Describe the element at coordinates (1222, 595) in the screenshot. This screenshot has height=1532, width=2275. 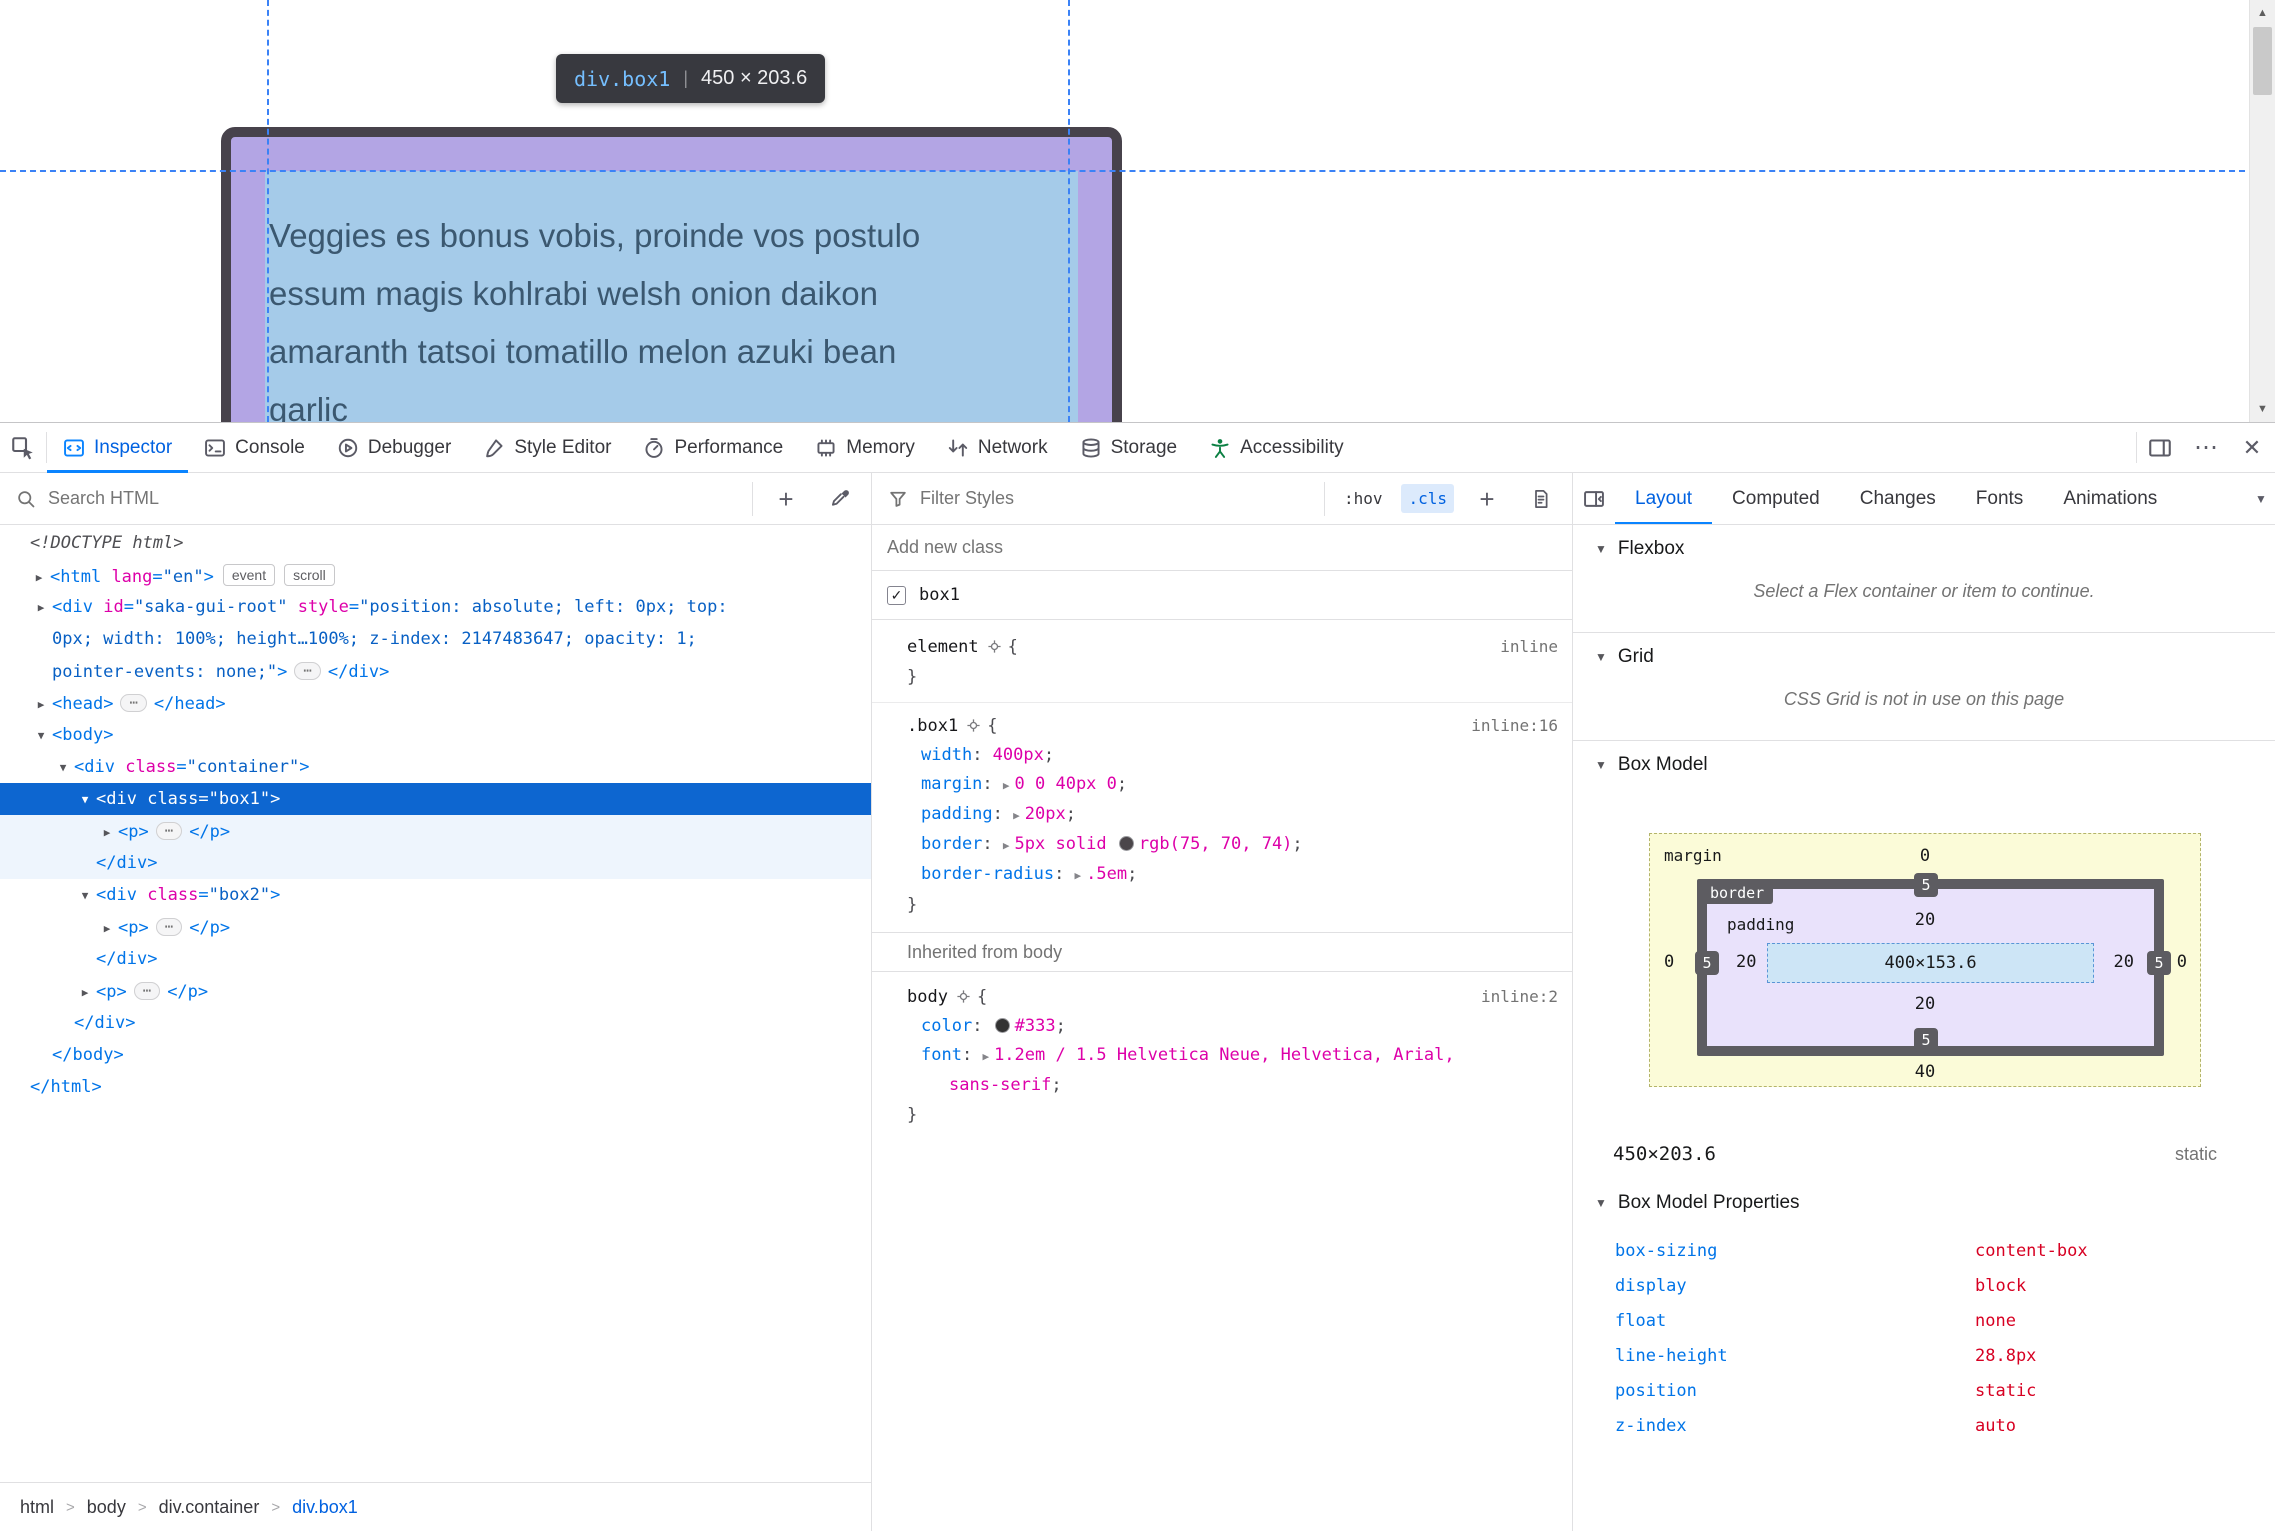
I see `class-checkbox-row: ✓ box1` at that location.